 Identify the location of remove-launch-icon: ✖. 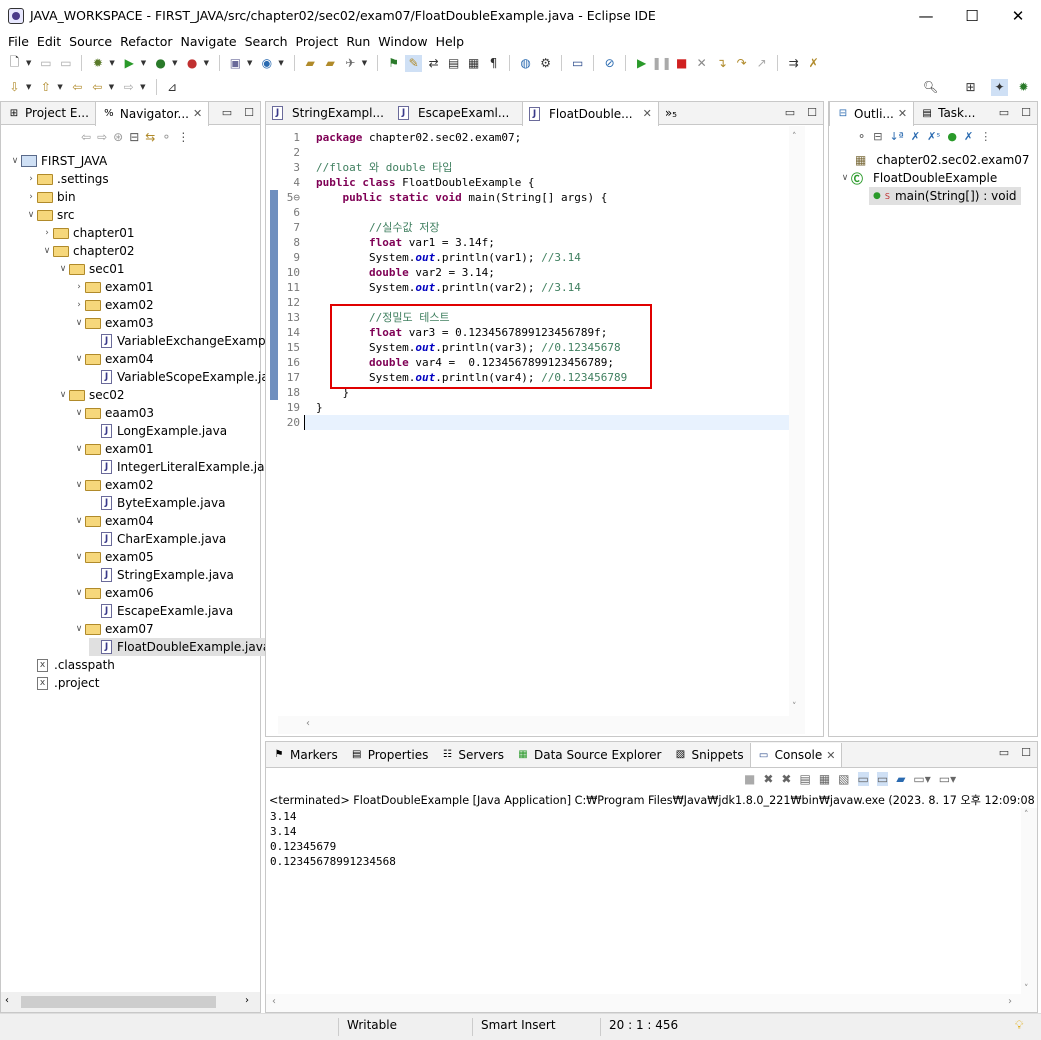
(768, 779).